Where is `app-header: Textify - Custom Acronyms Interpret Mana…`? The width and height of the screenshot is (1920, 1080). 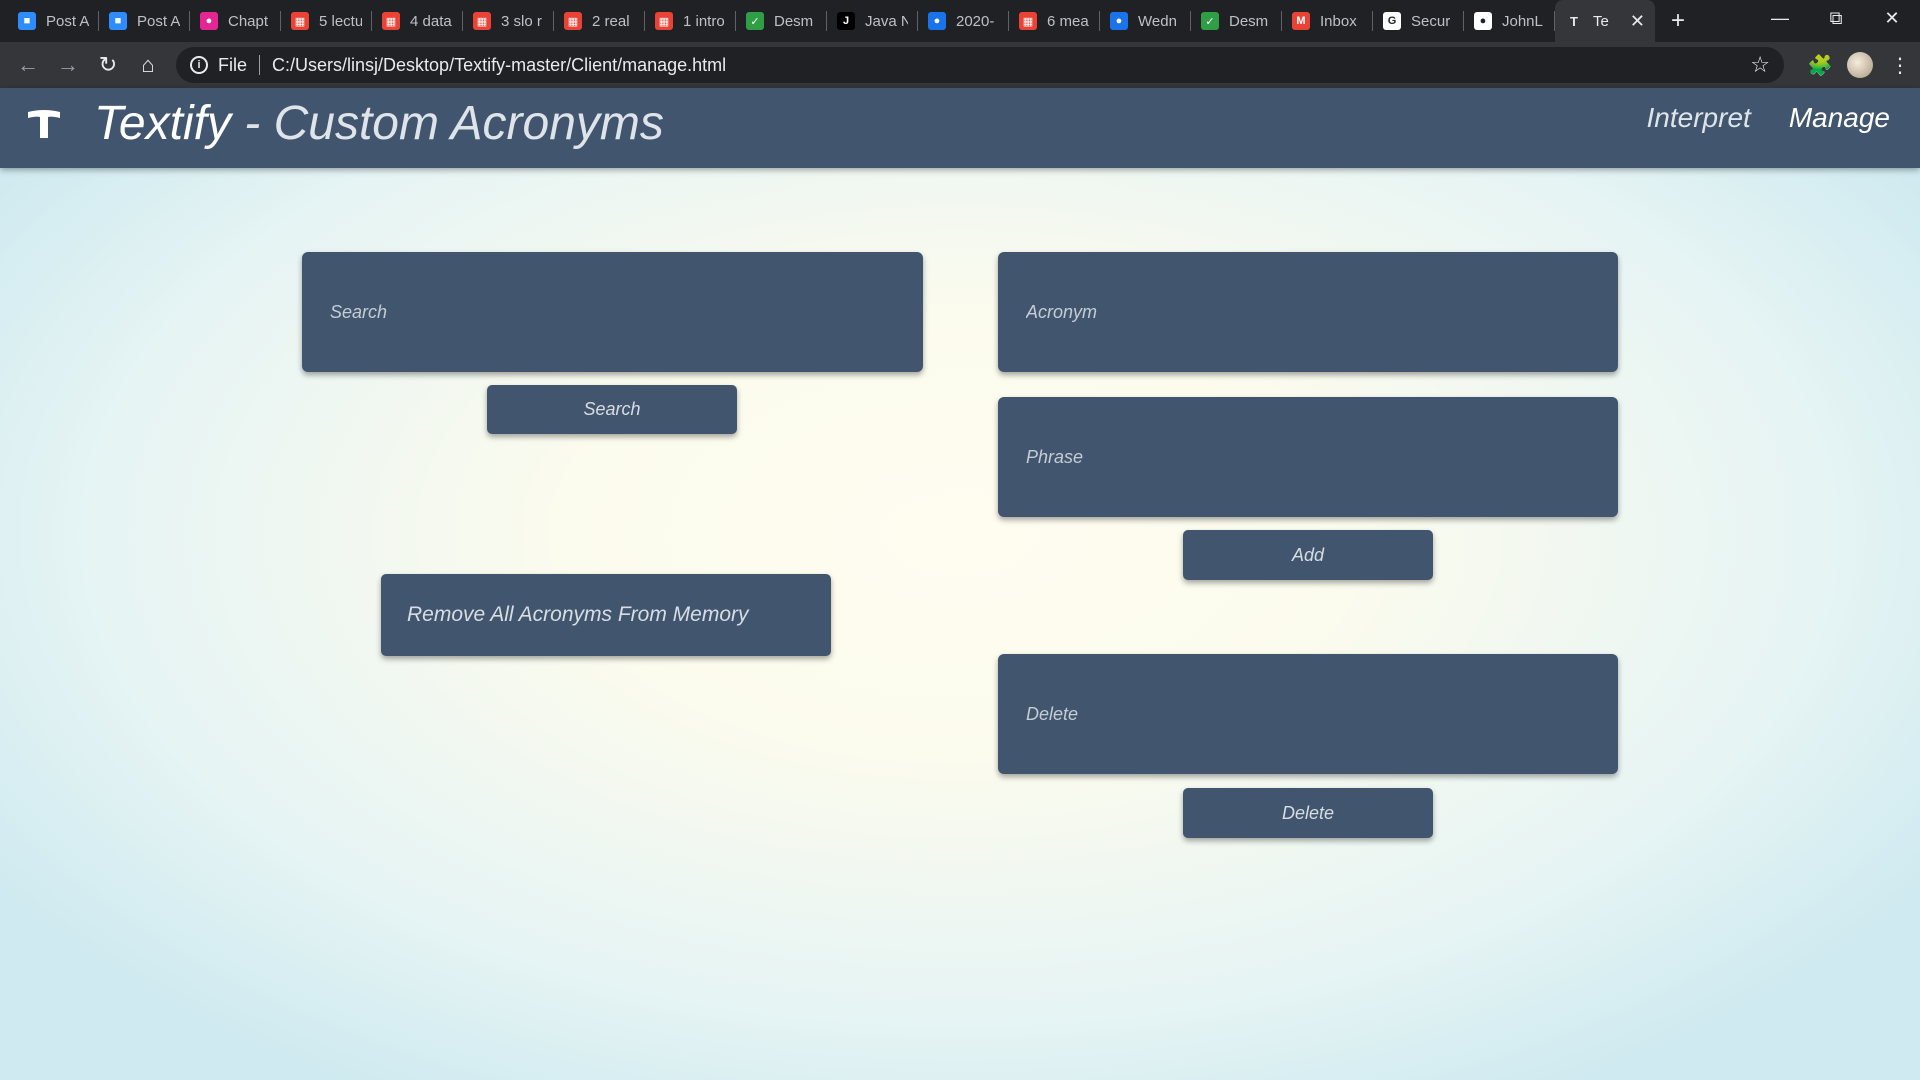 app-header: Textify - Custom Acronyms Interpret Mana… is located at coordinates (960, 128).